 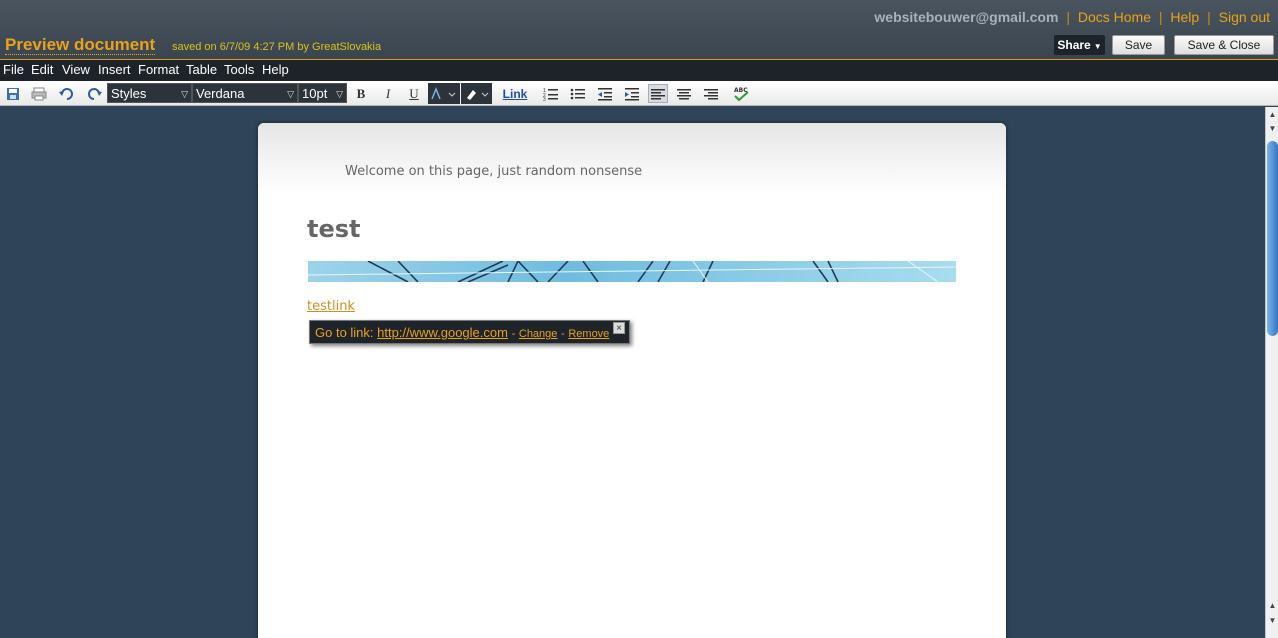 What do you see at coordinates (1074, 45) in the screenshot?
I see `share-label: Share` at bounding box center [1074, 45].